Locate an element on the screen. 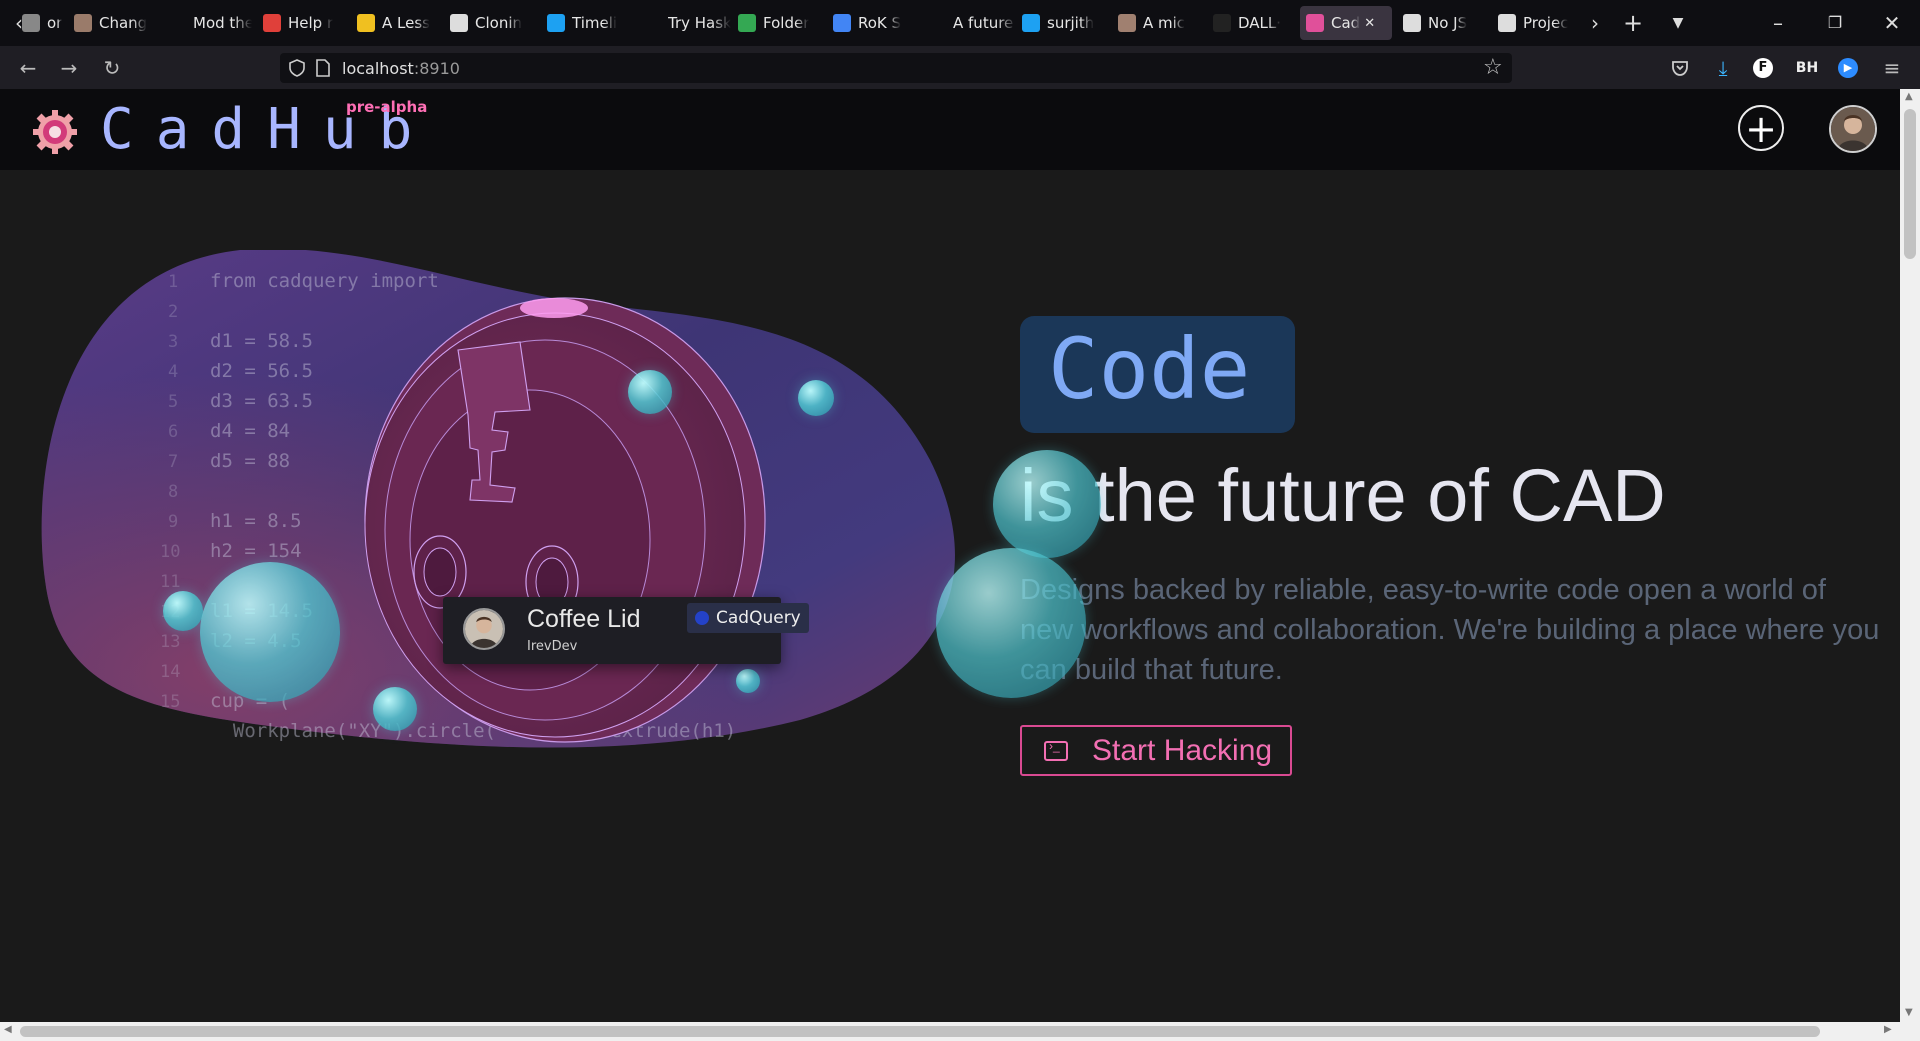 The height and width of the screenshot is (1041, 1920). browser-tab: Folder is located at coordinates (779, 23).